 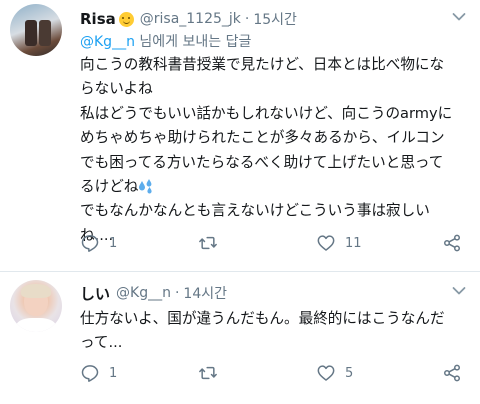 What do you see at coordinates (349, 373) in the screenshot?
I see `like-count: 5` at bounding box center [349, 373].